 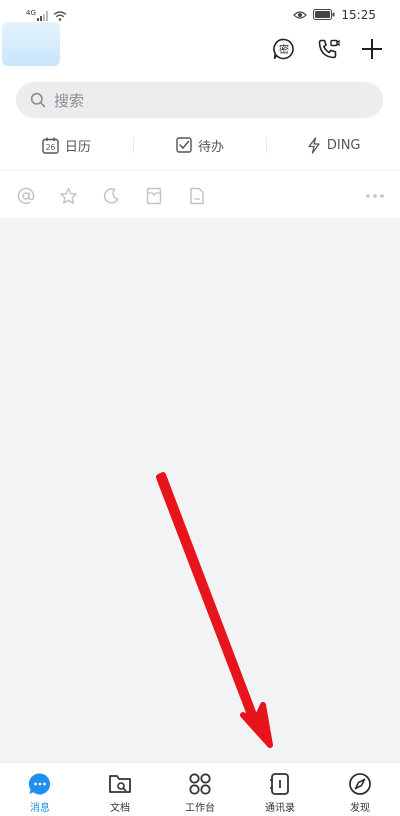 I want to click on calendar-badge: 26, so click(x=51, y=147).